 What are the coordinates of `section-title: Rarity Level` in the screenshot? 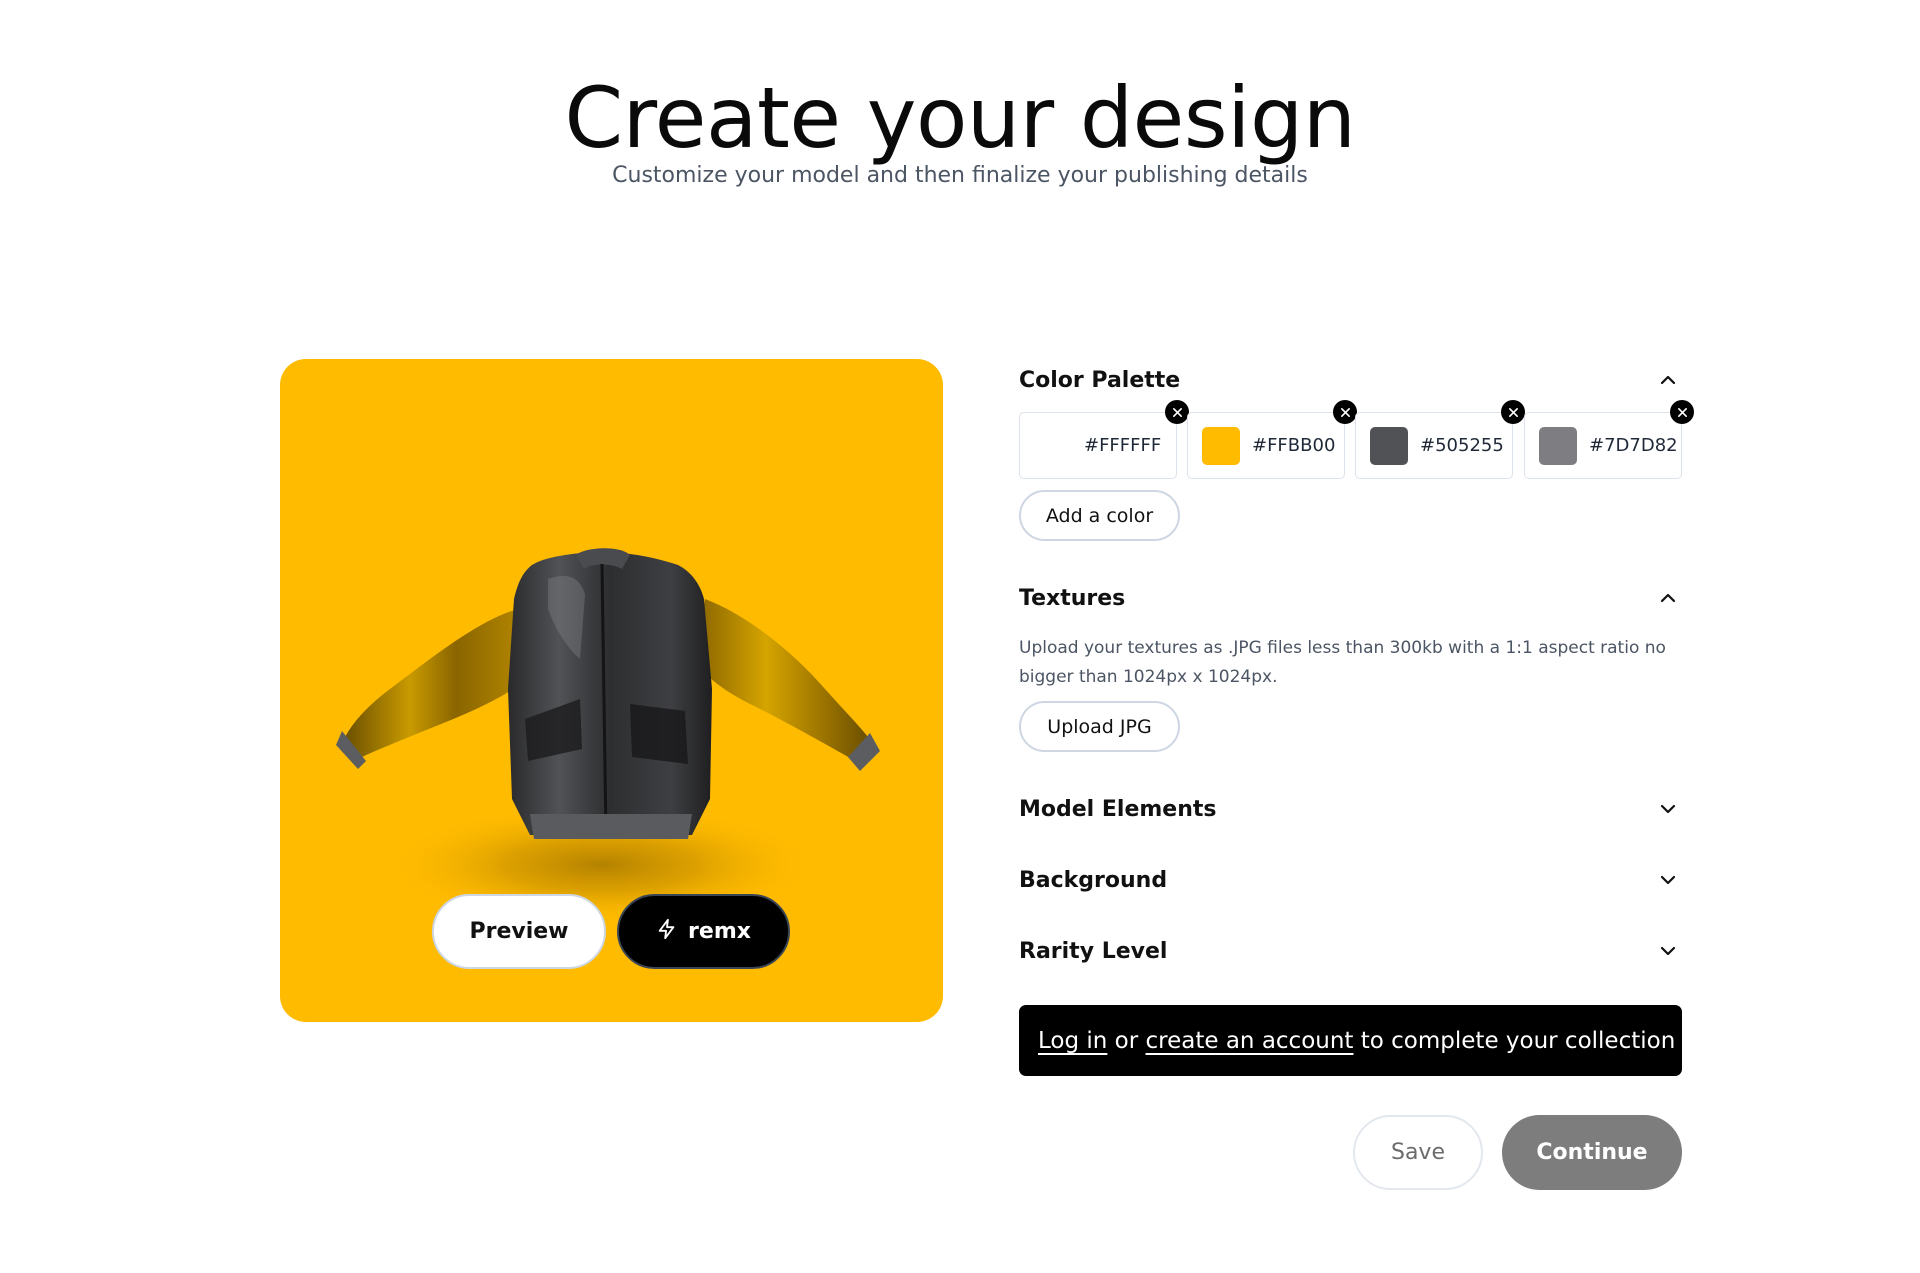 It's located at (1093, 951).